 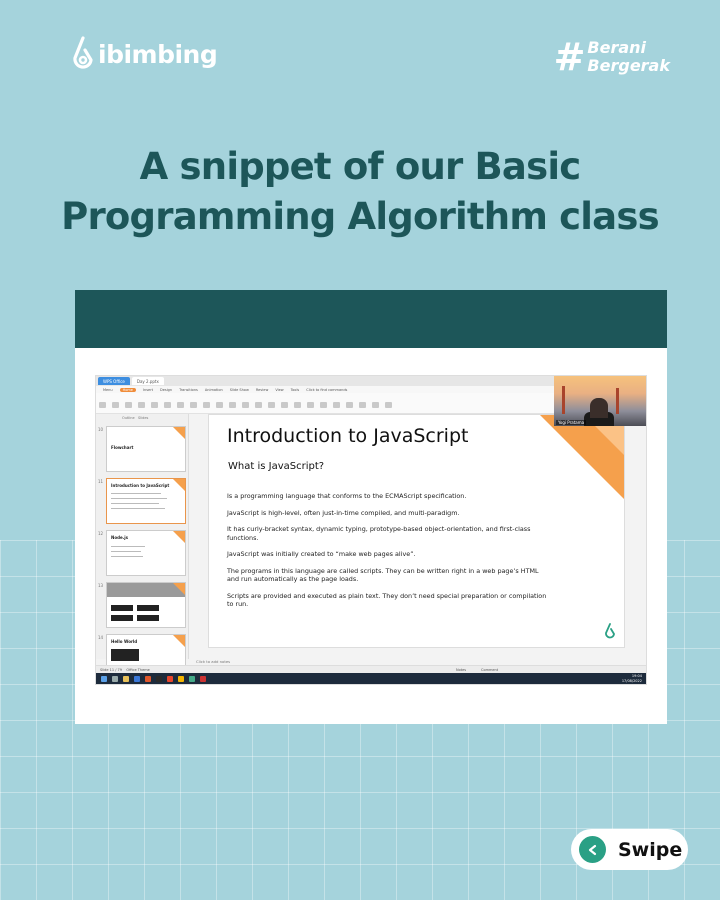 I want to click on search-icon, so click(x=115, y=678).